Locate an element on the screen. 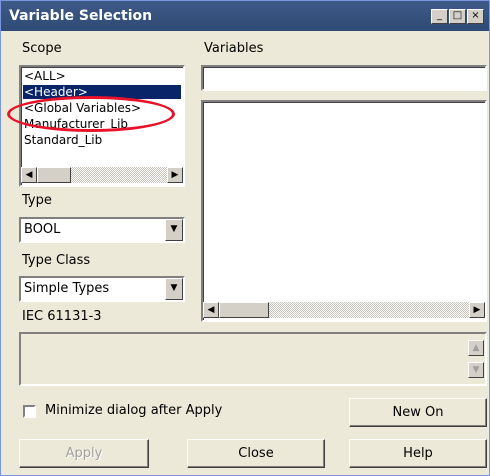 The image size is (490, 476). iec-label: IEC 61131-3 is located at coordinates (62, 316).